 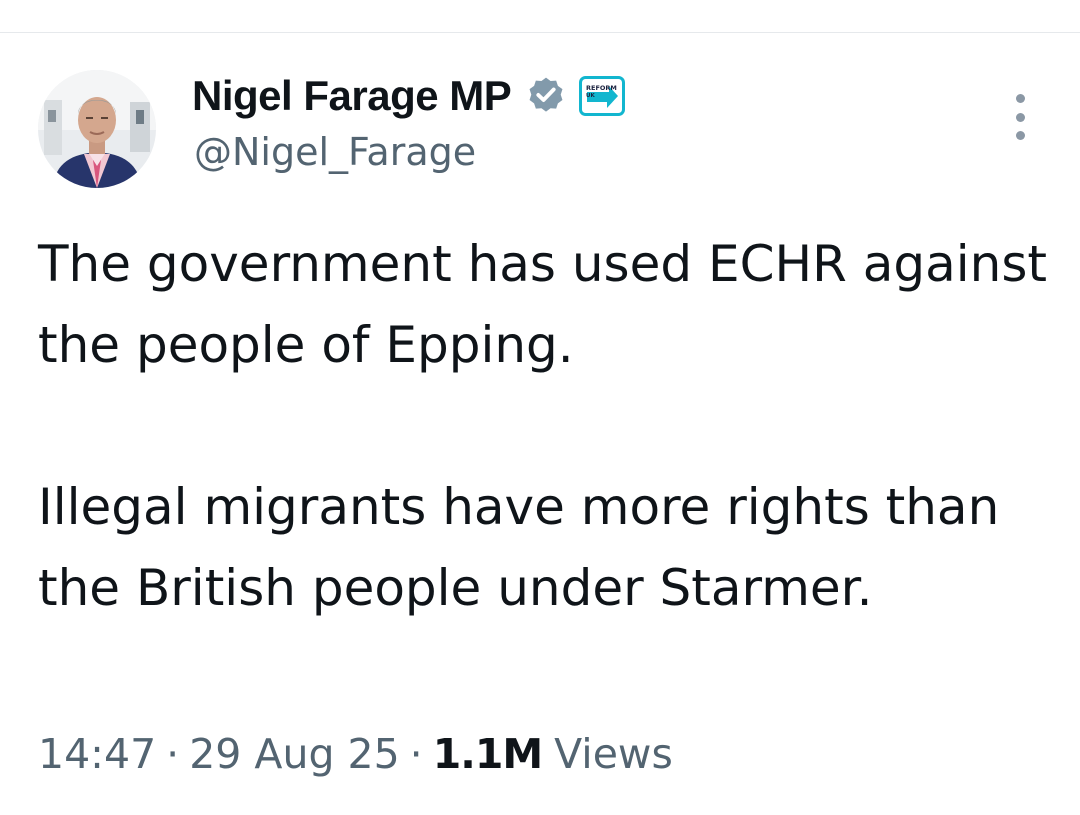 What do you see at coordinates (540, 32) in the screenshot?
I see `top-divider` at bounding box center [540, 32].